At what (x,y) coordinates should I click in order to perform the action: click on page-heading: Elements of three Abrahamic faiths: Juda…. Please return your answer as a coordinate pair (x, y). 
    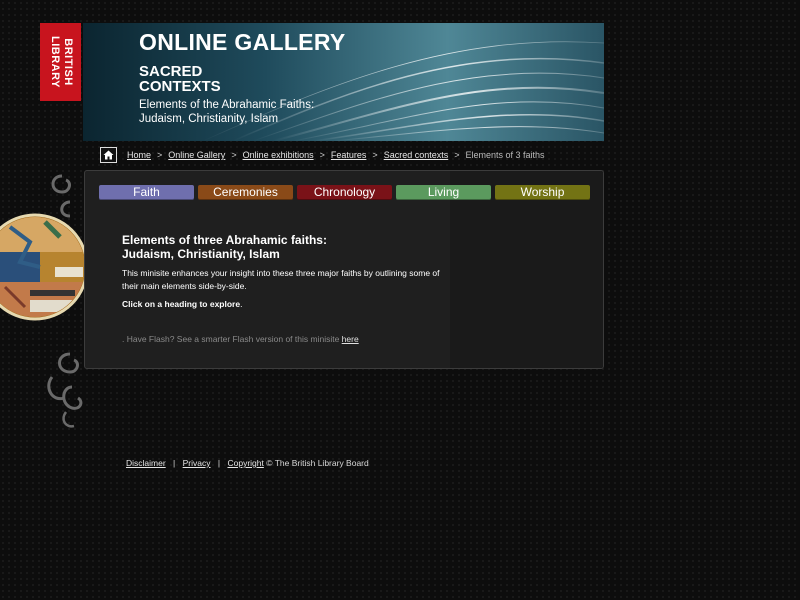
    Looking at the image, I should click on (282, 247).